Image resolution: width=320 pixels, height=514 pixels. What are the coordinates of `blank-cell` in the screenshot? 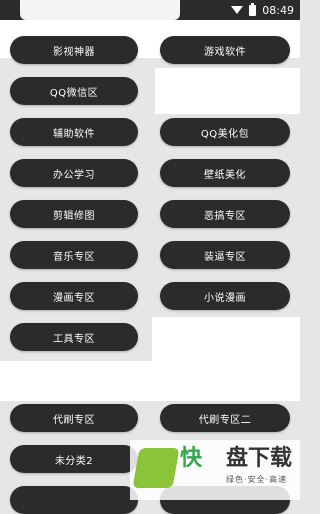 It's located at (227, 91).